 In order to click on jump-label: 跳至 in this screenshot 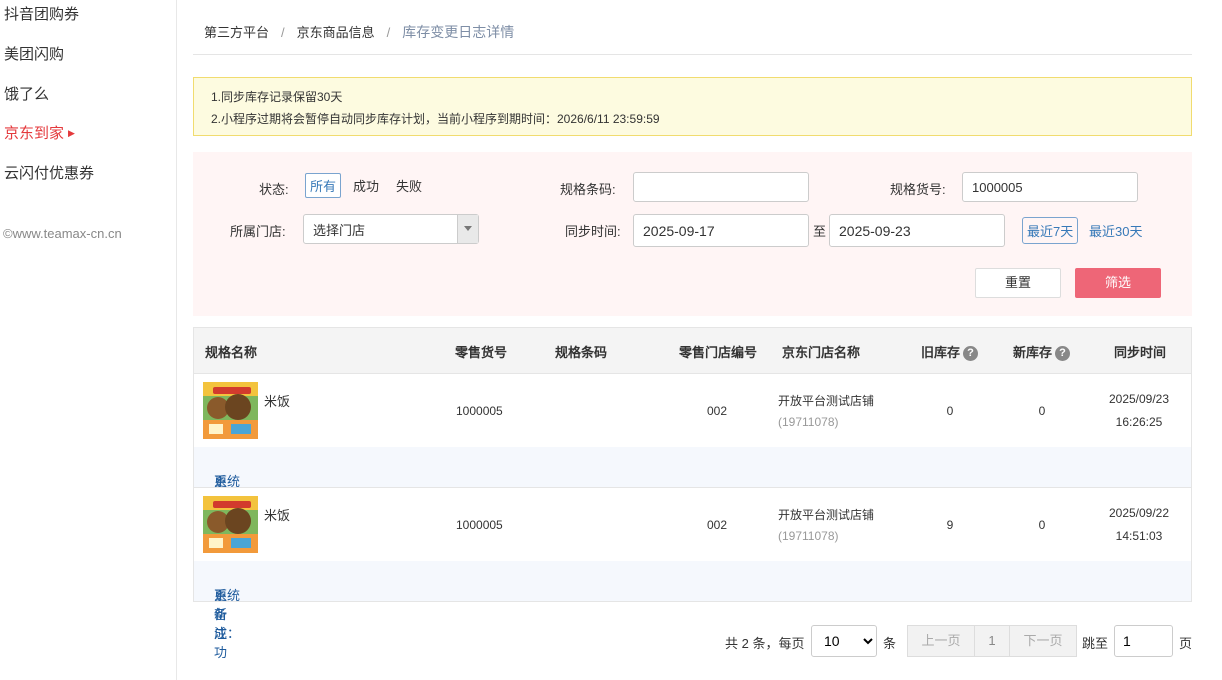, I will do `click(1095, 643)`.